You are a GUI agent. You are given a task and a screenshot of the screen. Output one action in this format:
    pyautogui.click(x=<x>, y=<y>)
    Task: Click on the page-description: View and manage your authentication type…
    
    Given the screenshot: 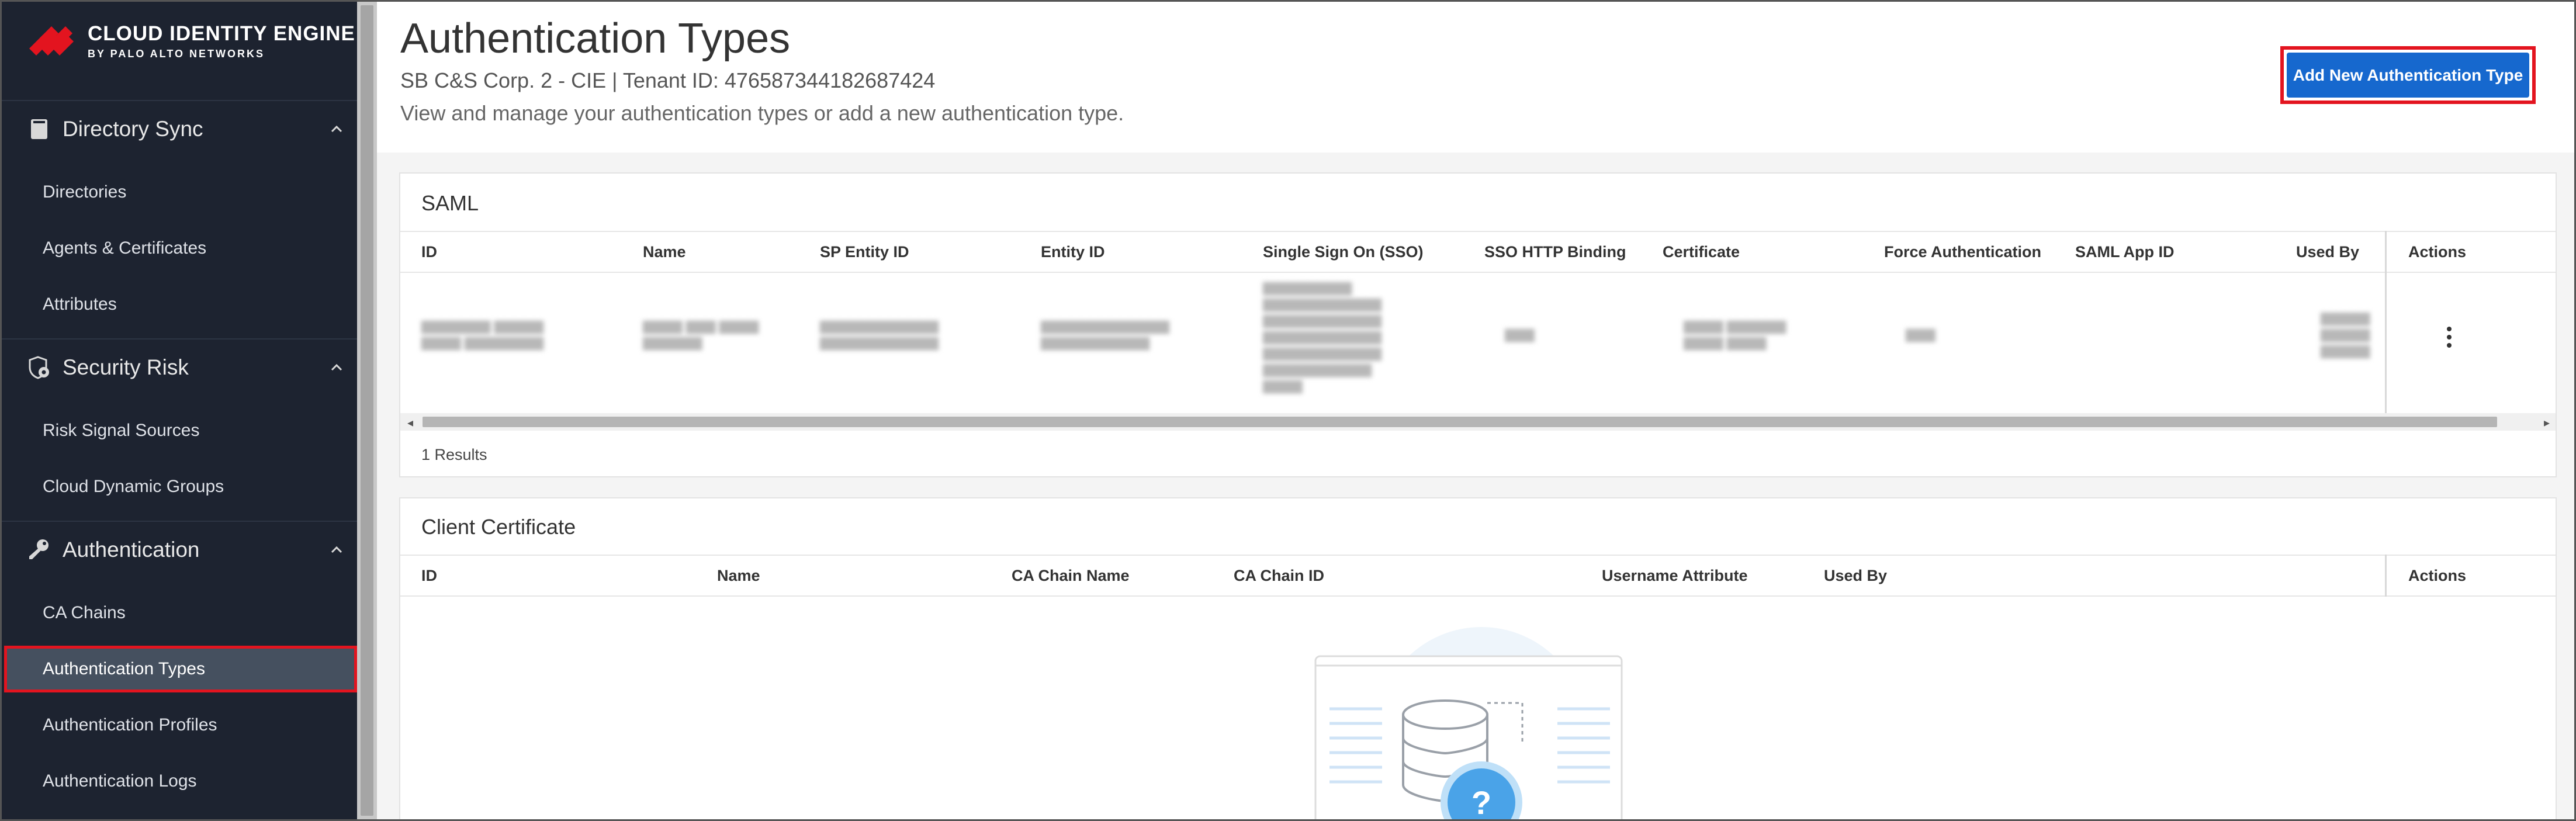 What is the action you would take?
    pyautogui.click(x=762, y=113)
    